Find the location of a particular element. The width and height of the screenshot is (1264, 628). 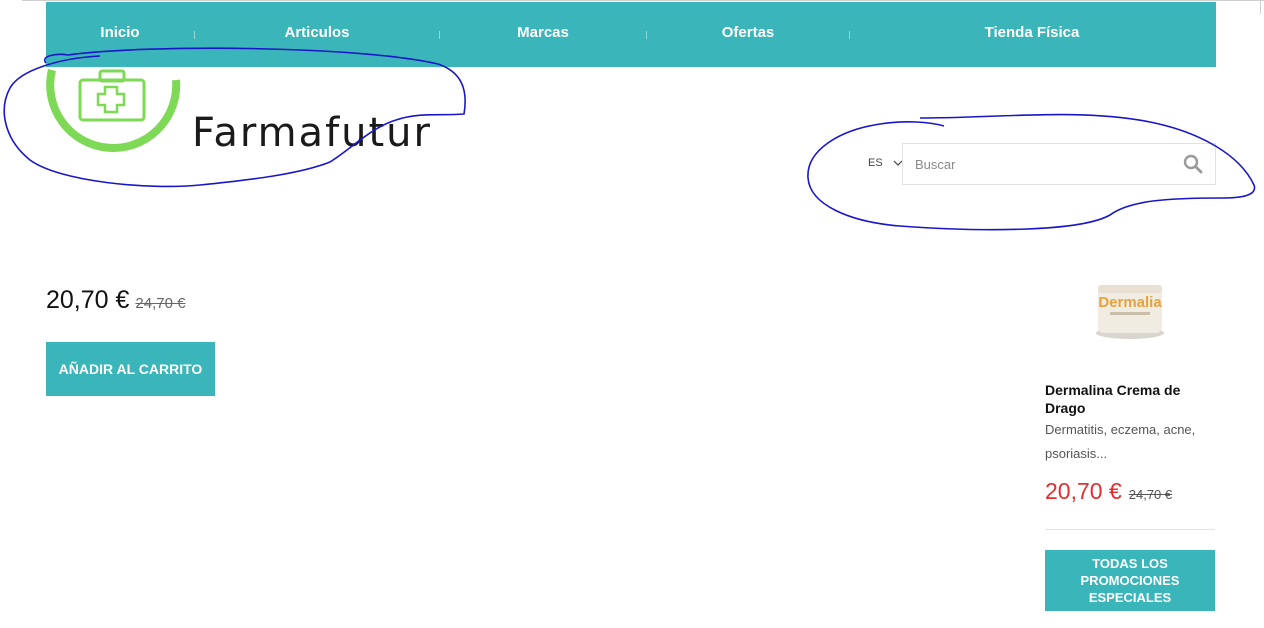

site-logo: Farmafutur is located at coordinates (235, 115).